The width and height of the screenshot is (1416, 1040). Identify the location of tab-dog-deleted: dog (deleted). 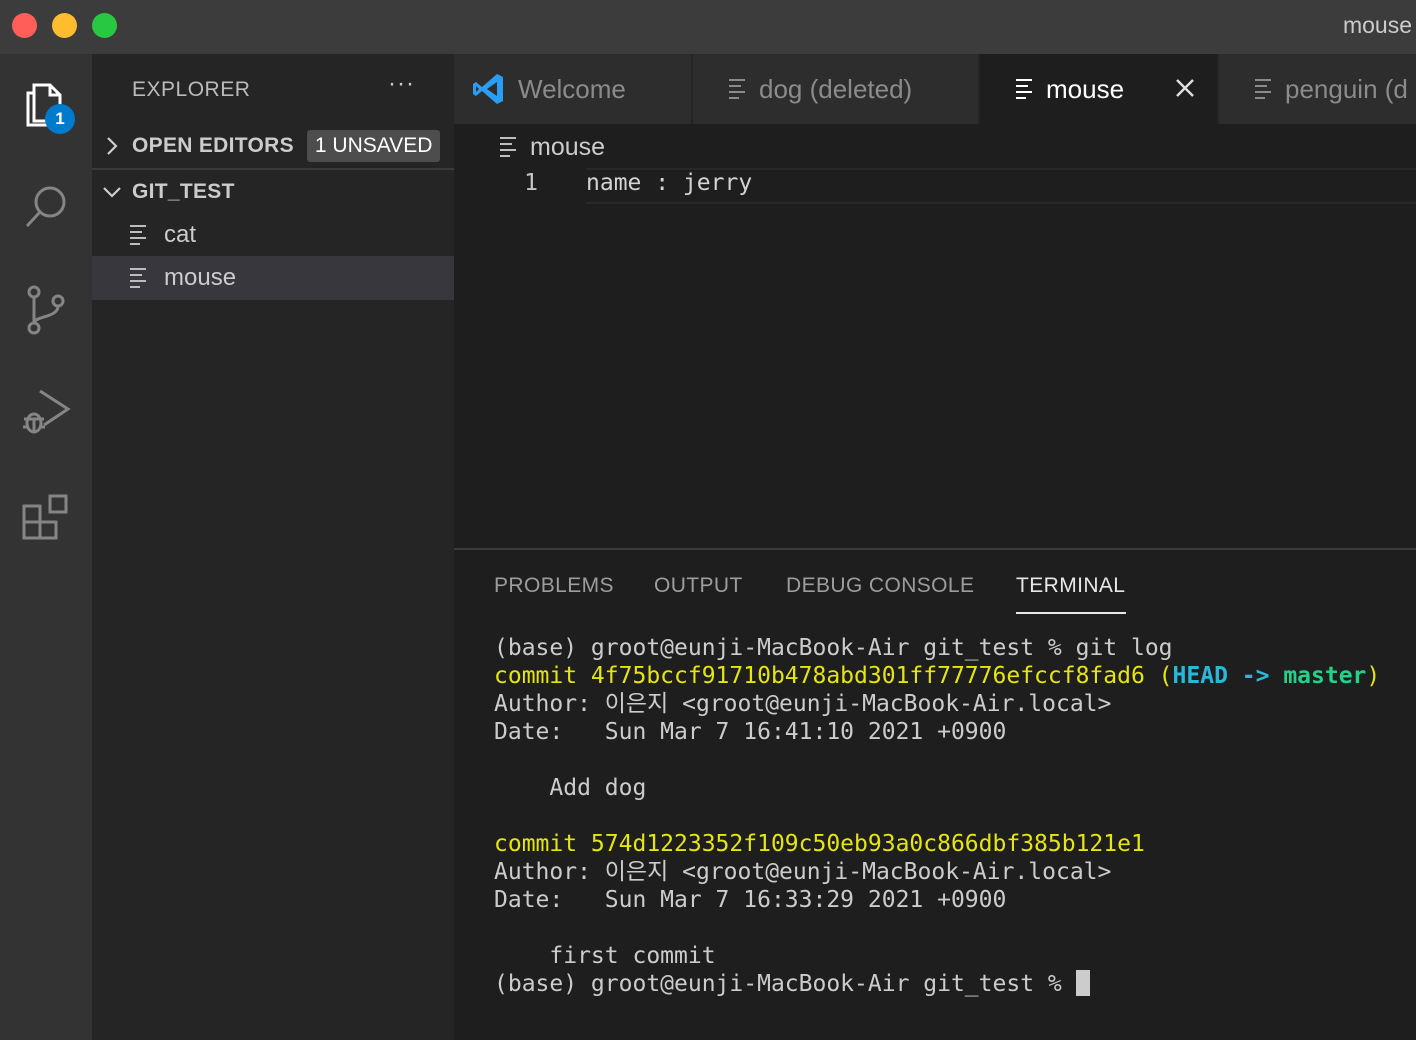
(836, 89).